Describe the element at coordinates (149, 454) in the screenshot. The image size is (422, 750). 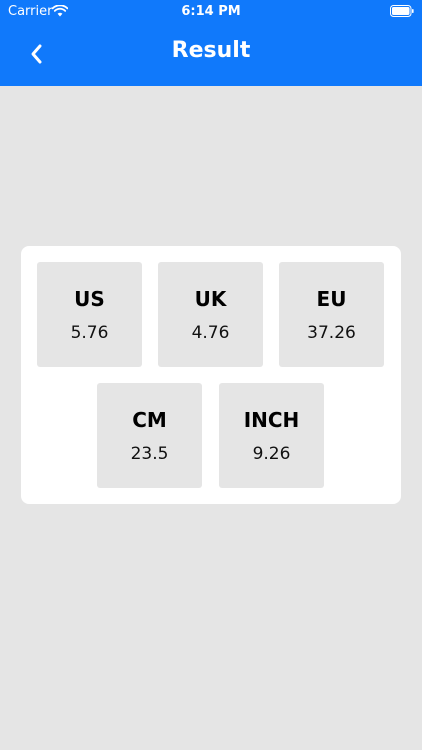
I see `size-value-cm: 23.5` at that location.